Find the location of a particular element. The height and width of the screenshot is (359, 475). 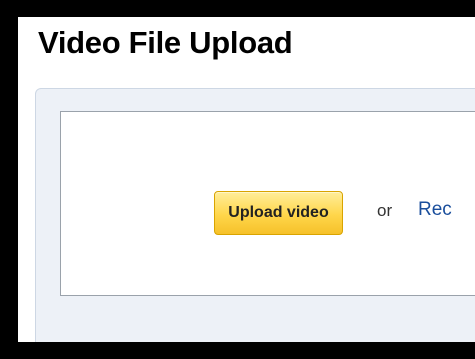

or-separator: or is located at coordinates (385, 210).